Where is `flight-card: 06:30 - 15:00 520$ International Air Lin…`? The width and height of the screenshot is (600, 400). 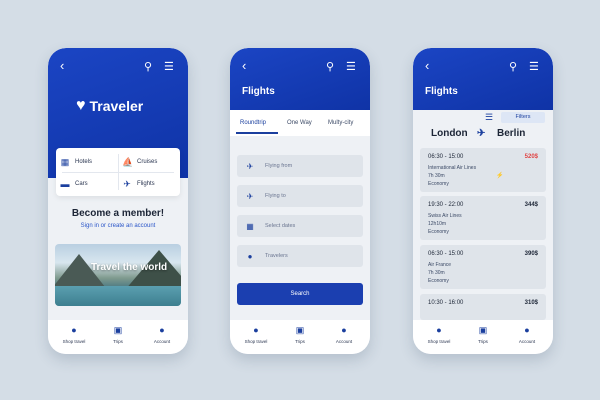
flight-card: 06:30 - 15:00 520$ International Air Lin… is located at coordinates (483, 170).